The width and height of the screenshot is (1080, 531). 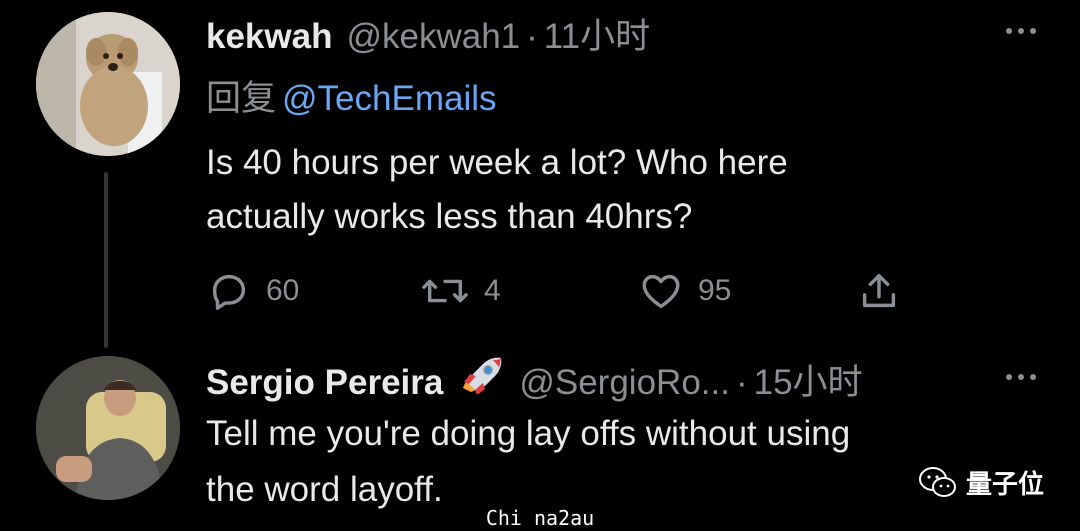 I want to click on timestamp: 15小时, so click(x=808, y=379).